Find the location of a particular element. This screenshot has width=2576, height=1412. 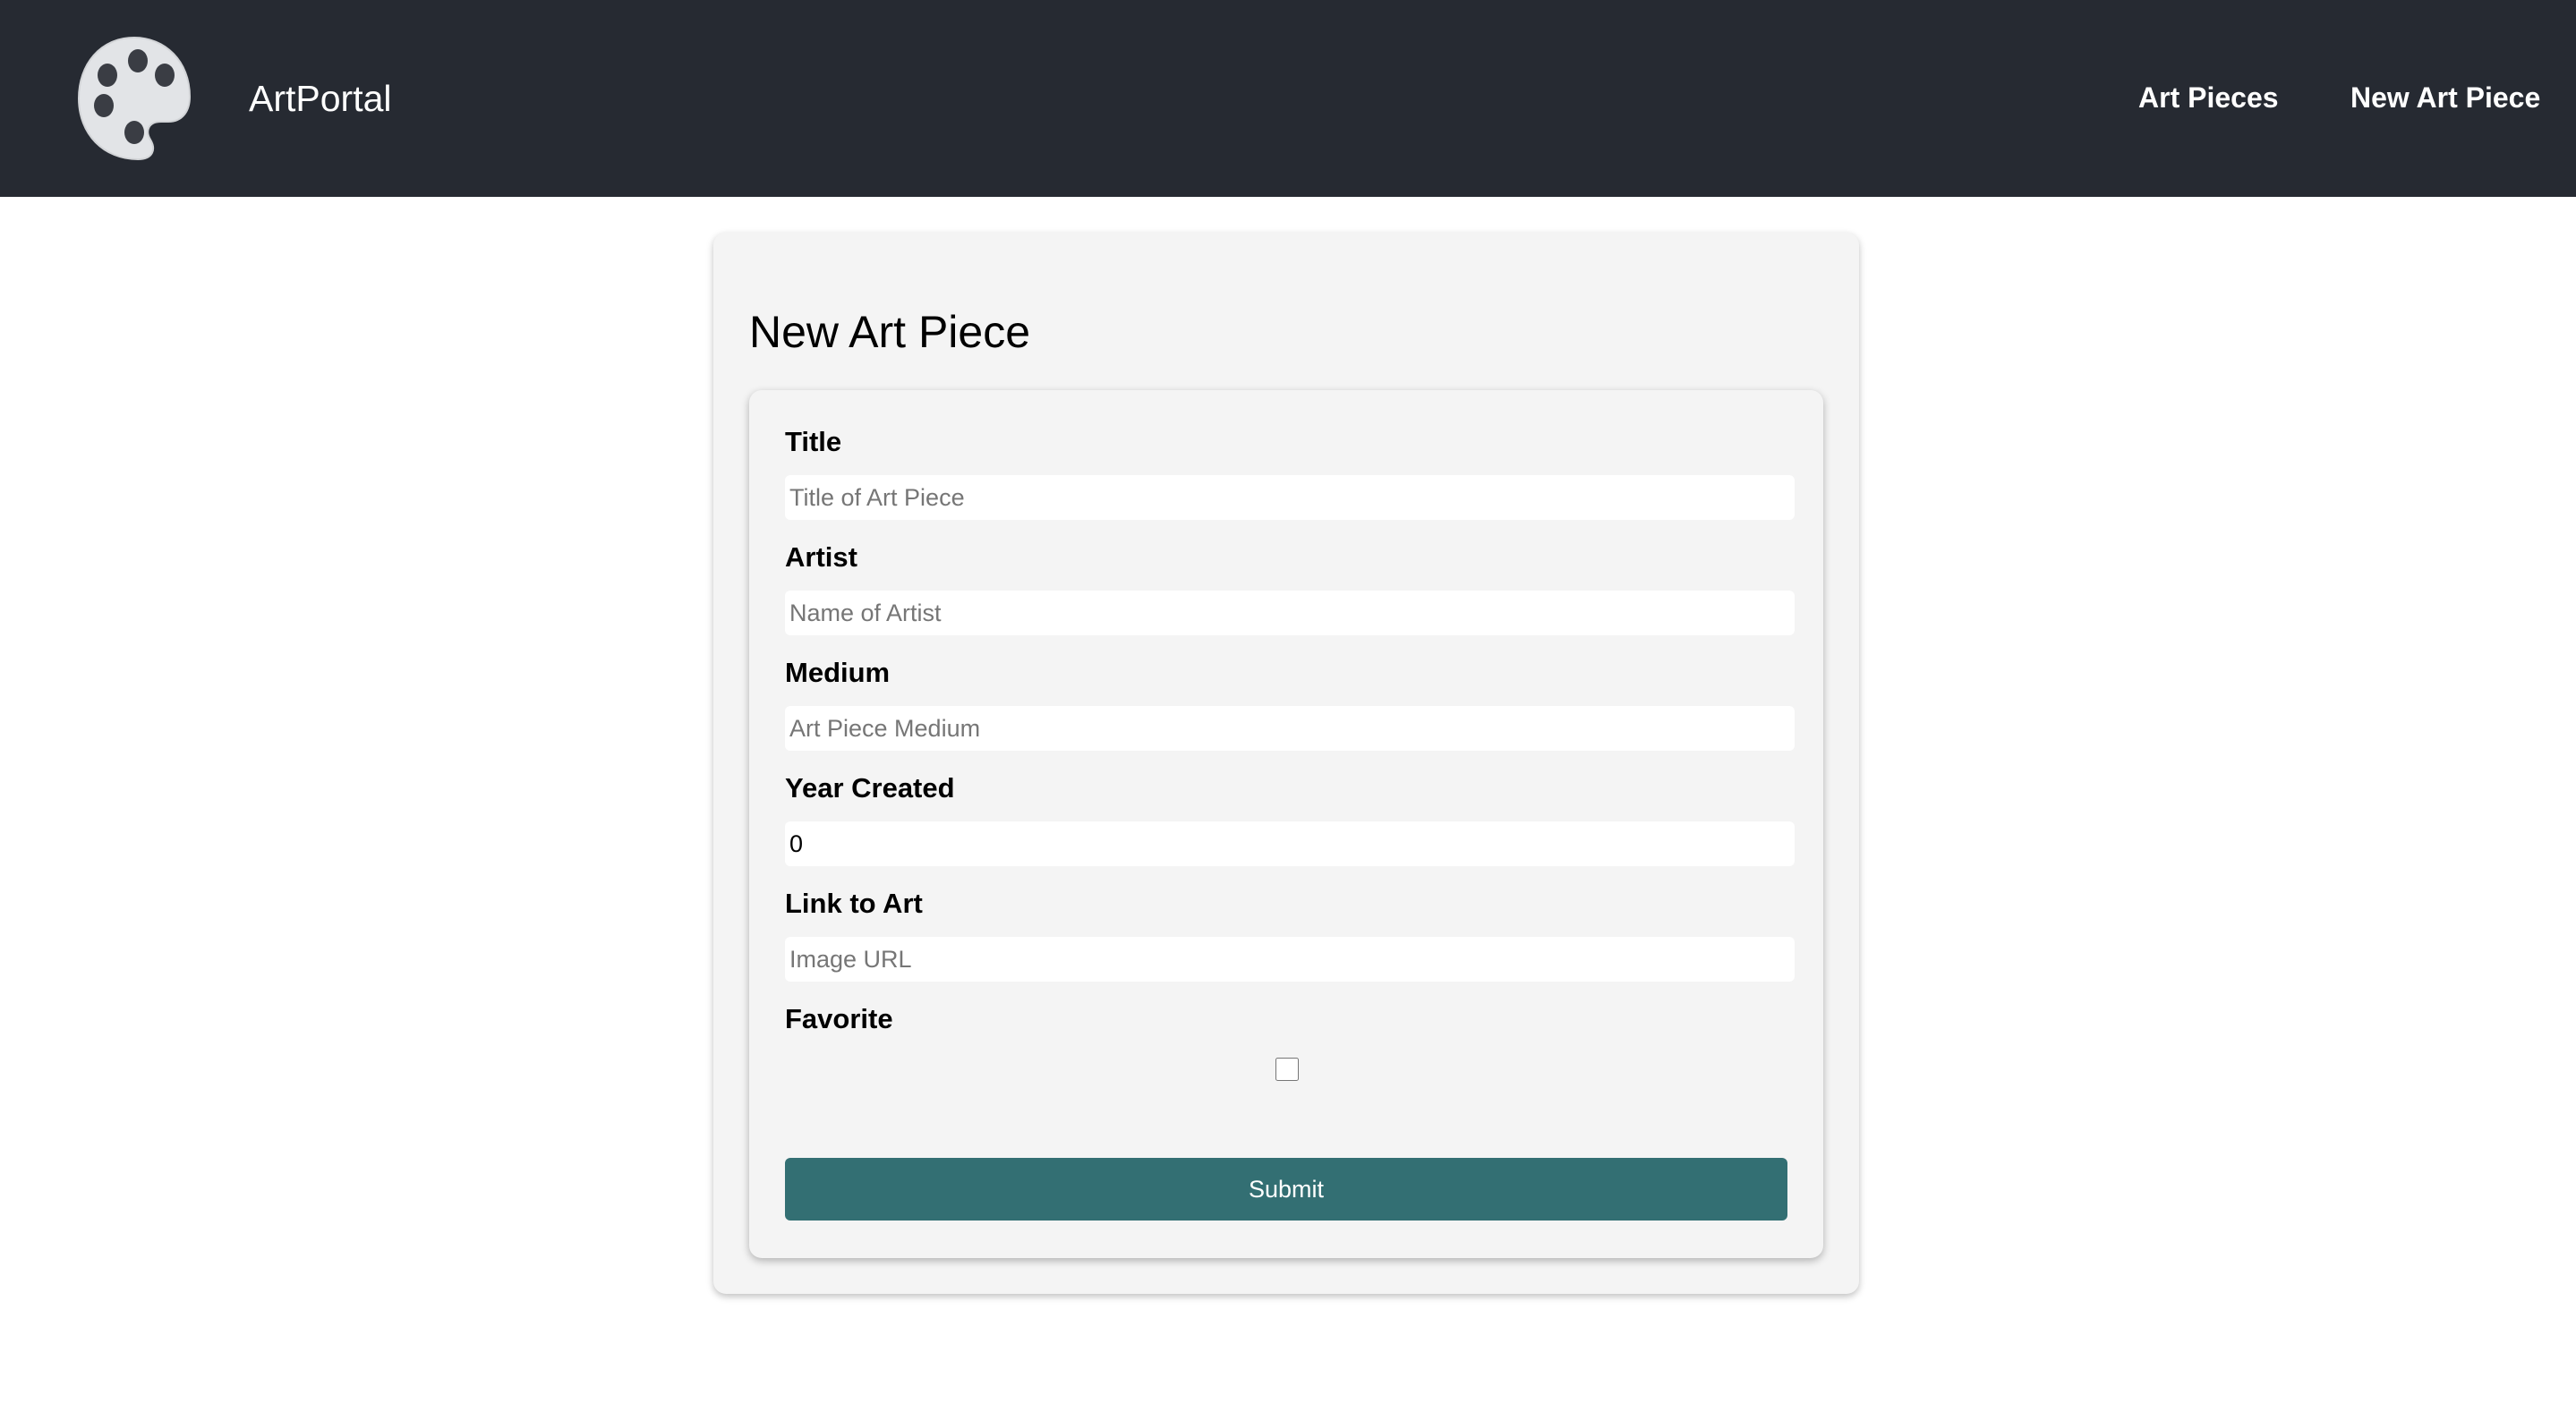

year-created-input is located at coordinates (1290, 843).